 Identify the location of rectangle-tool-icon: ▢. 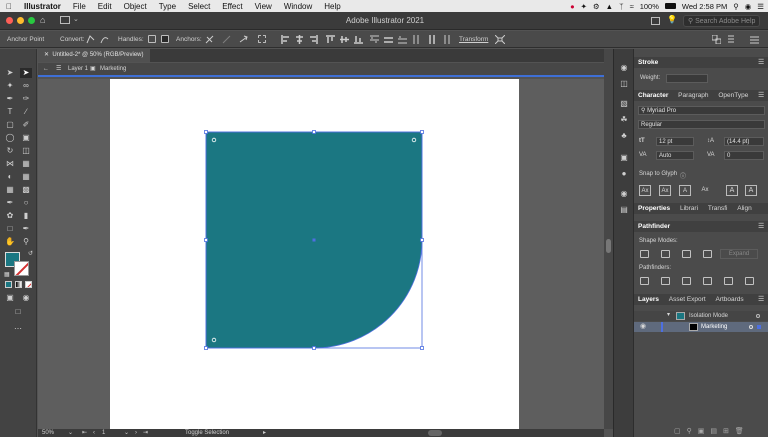
(10, 125).